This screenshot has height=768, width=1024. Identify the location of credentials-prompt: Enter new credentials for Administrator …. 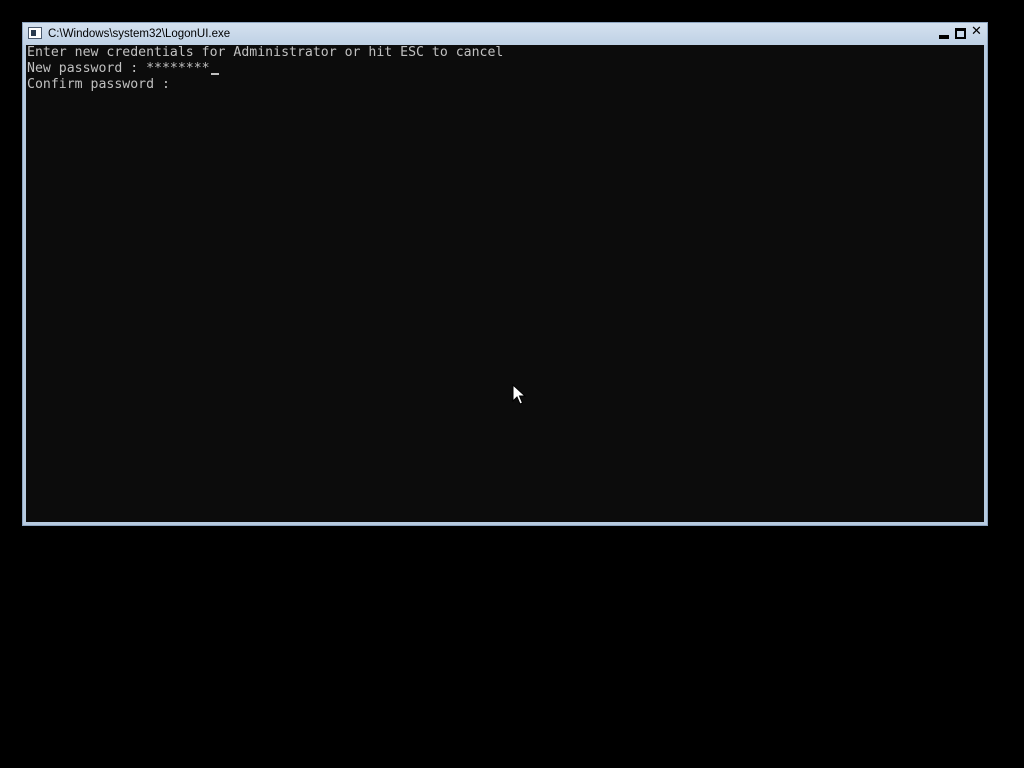
(265, 52).